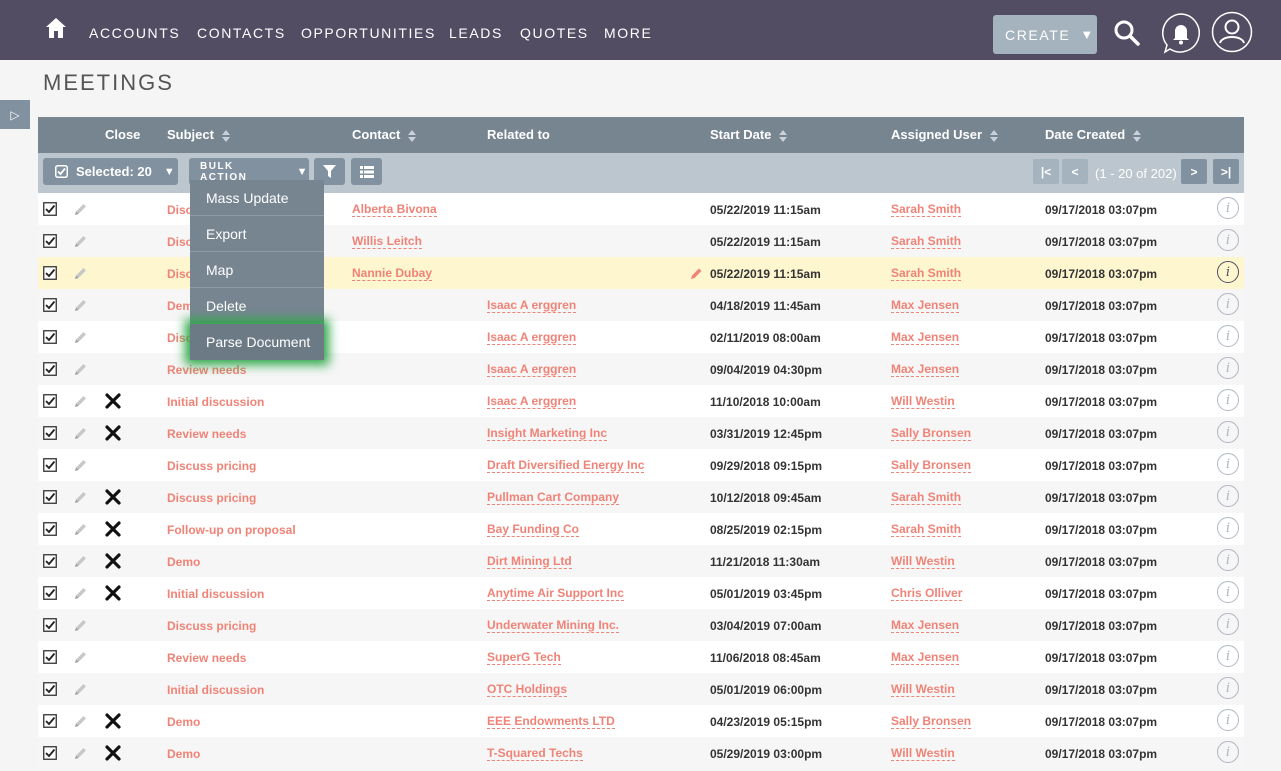 This screenshot has width=1281, height=771. I want to click on page-first-button: |<, so click(1046, 171).